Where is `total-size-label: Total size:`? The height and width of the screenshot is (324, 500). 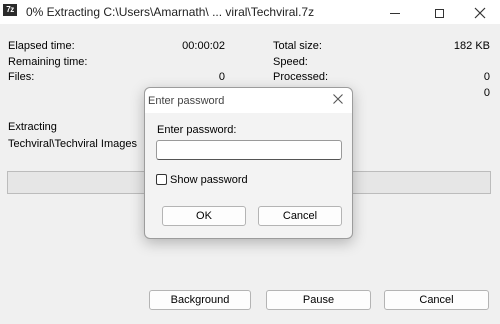 total-size-label: Total size: is located at coordinates (297, 46).